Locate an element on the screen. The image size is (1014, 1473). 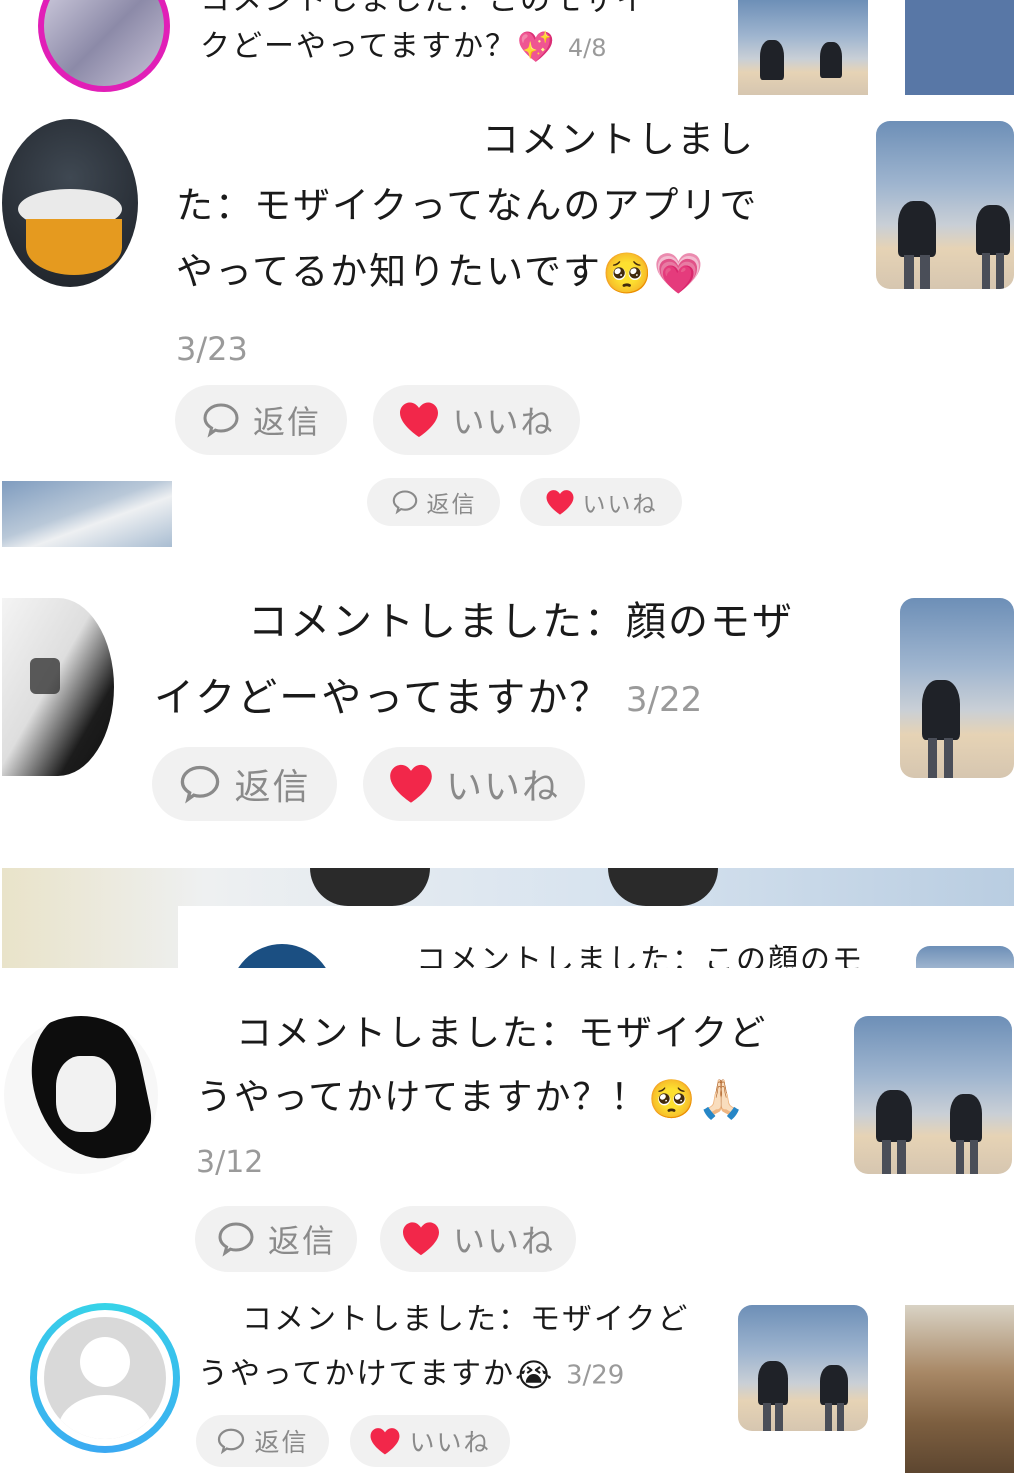
pleading-face-icon: 🥺💗 is located at coordinates (654, 273).